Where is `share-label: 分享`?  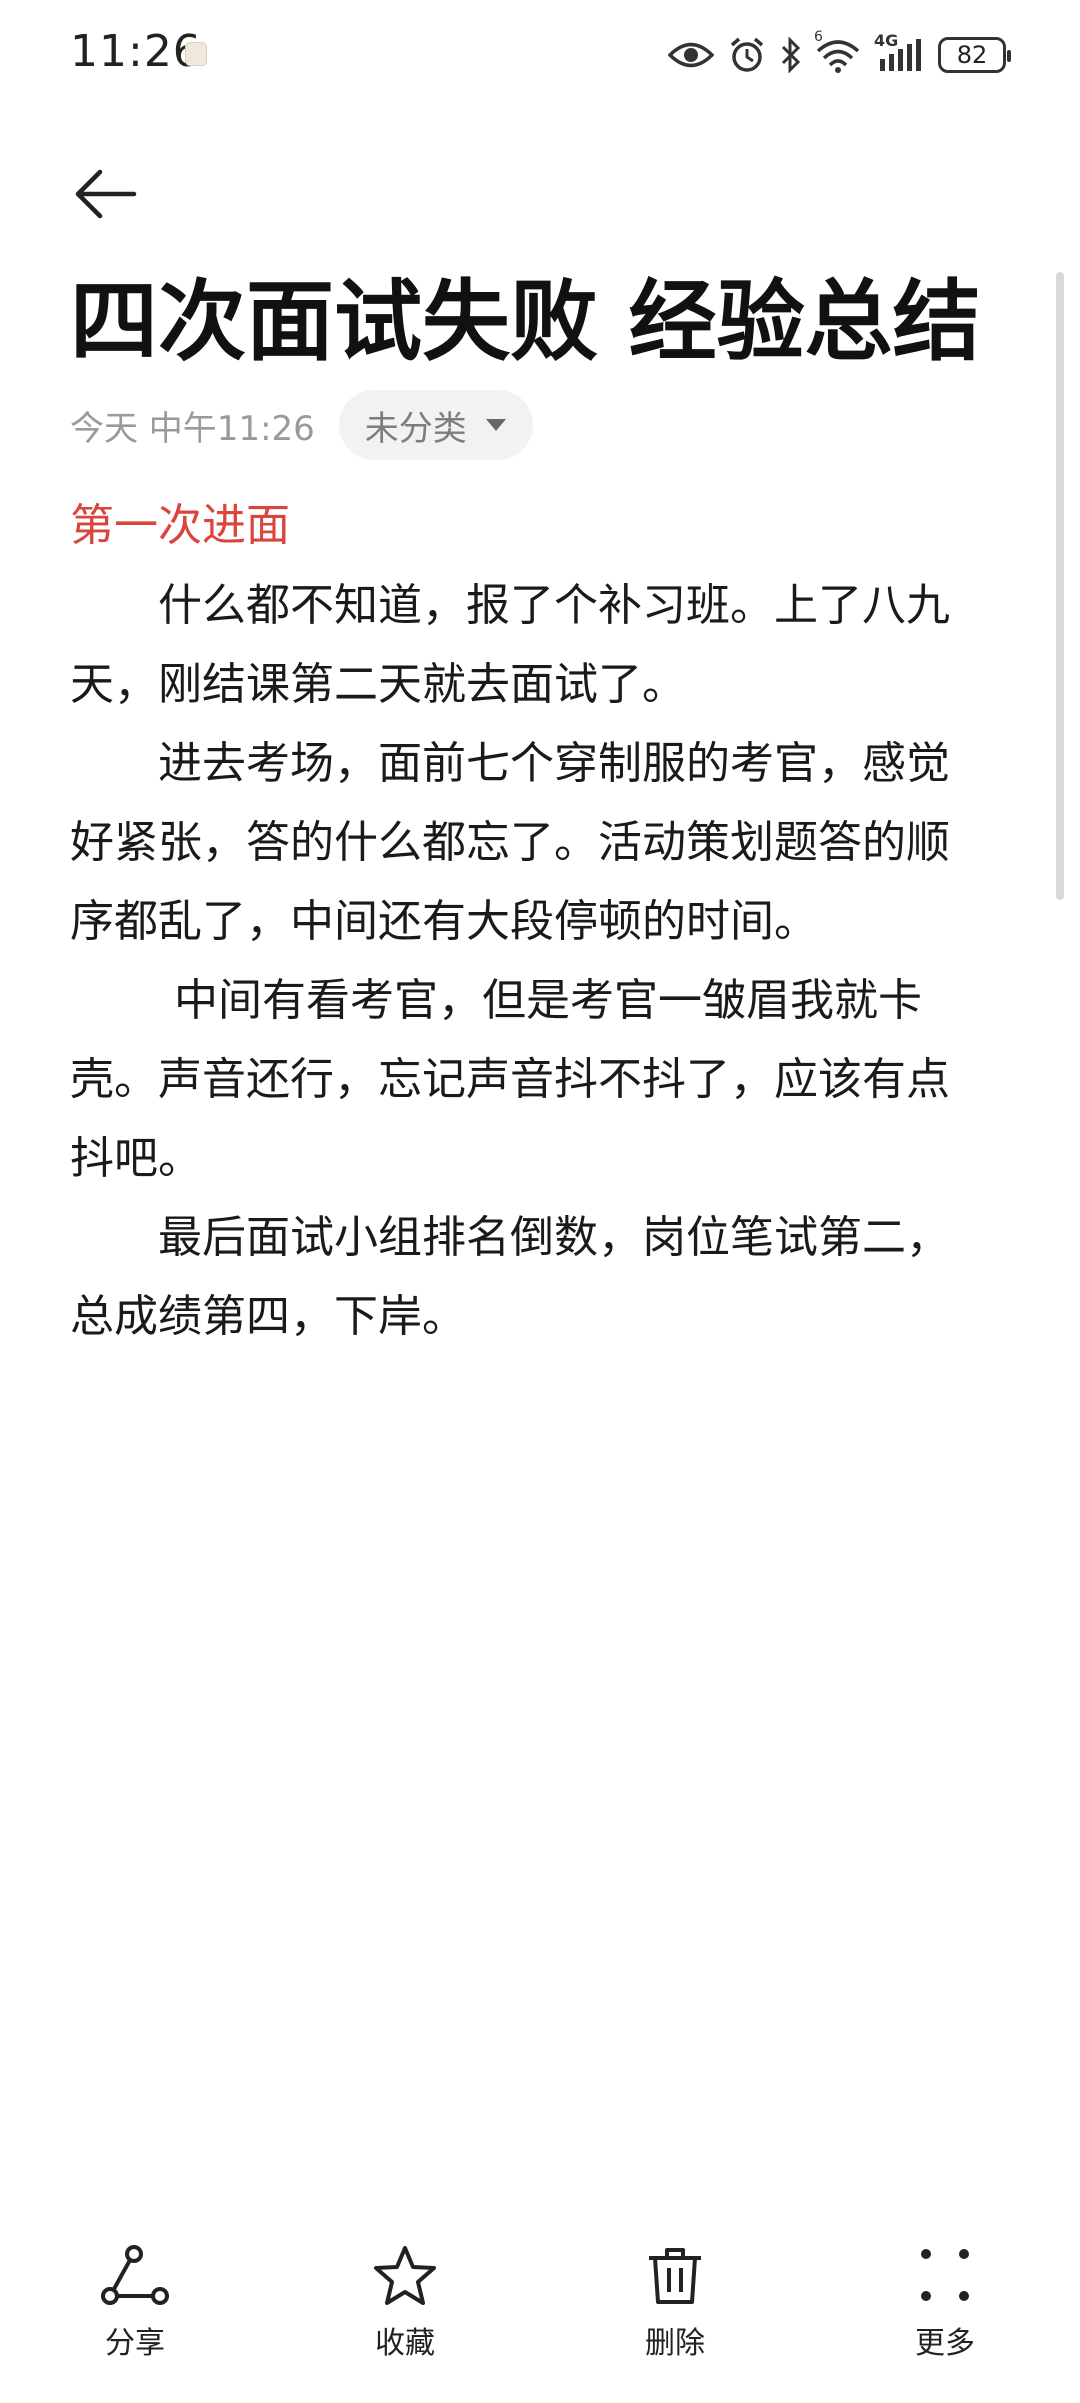 share-label: 分享 is located at coordinates (135, 2343).